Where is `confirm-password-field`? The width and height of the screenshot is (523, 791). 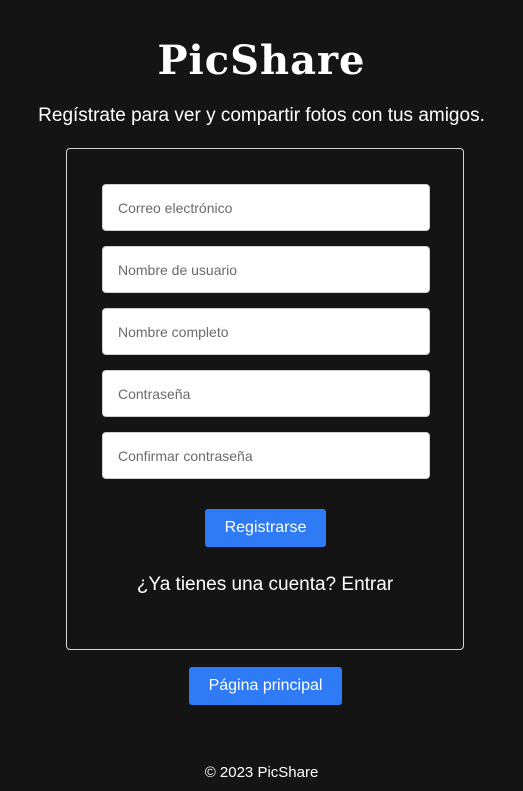 confirm-password-field is located at coordinates (266, 455).